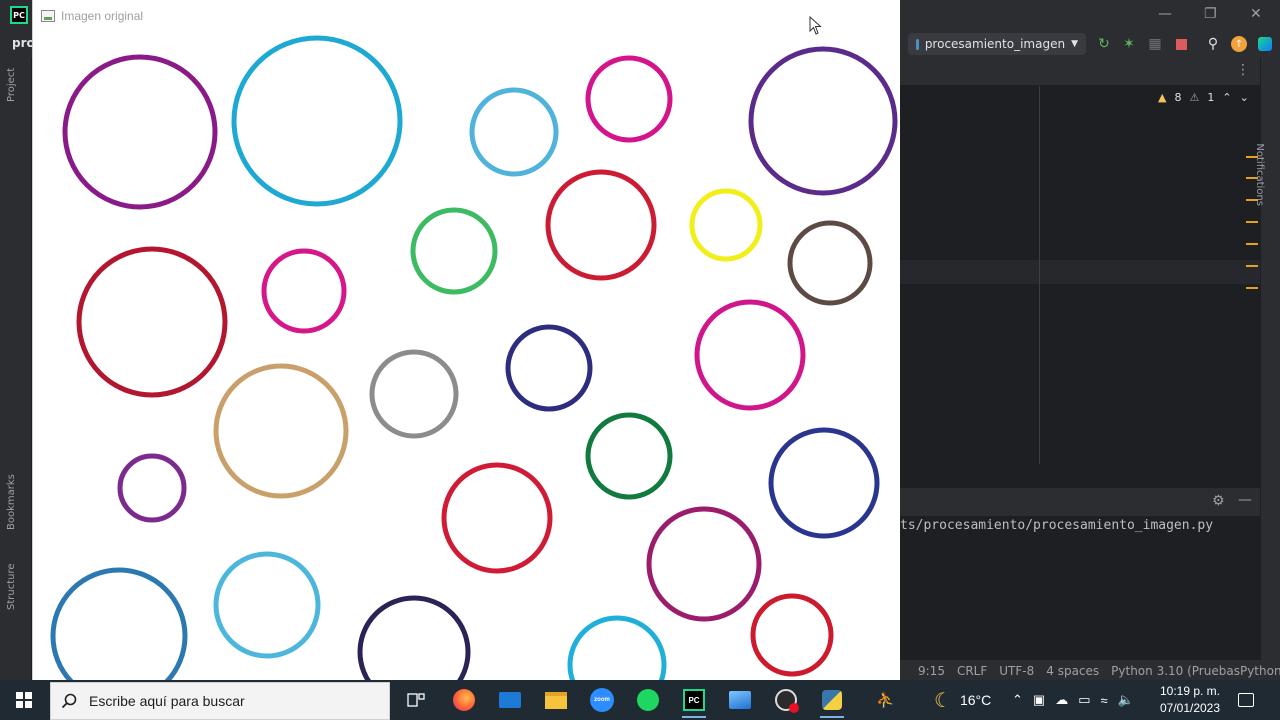  What do you see at coordinates (786, 700) in the screenshot?
I see `obs-icon` at bounding box center [786, 700].